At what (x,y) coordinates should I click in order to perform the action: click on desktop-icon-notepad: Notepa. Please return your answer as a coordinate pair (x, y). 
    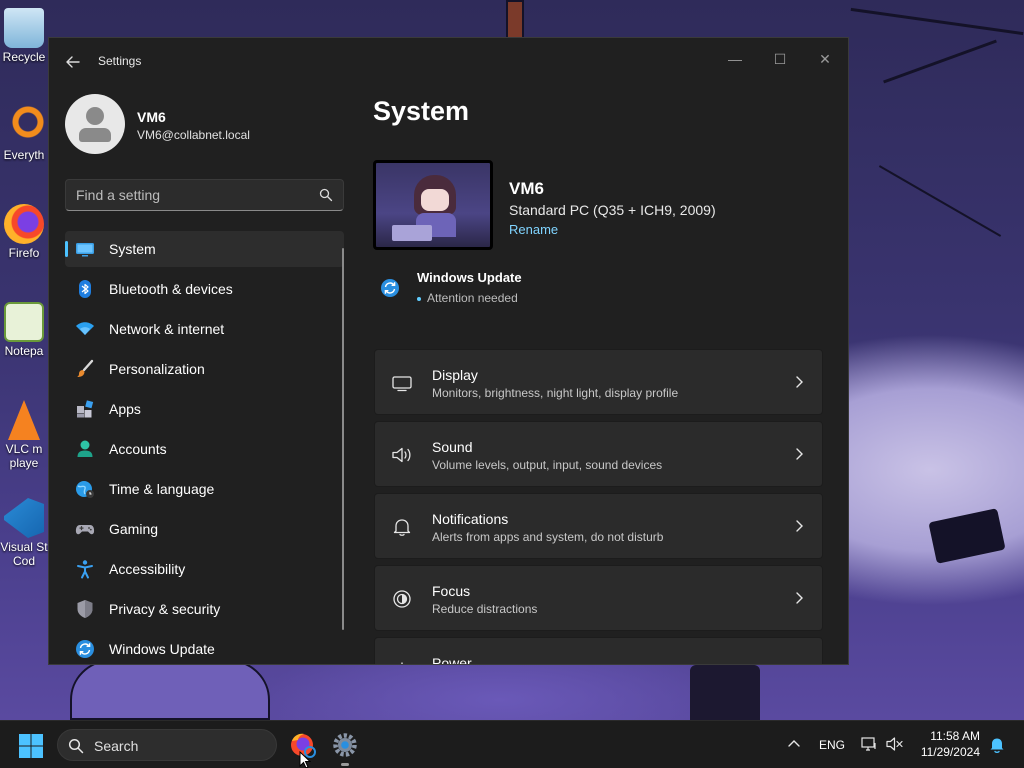
    Looking at the image, I should click on (24, 330).